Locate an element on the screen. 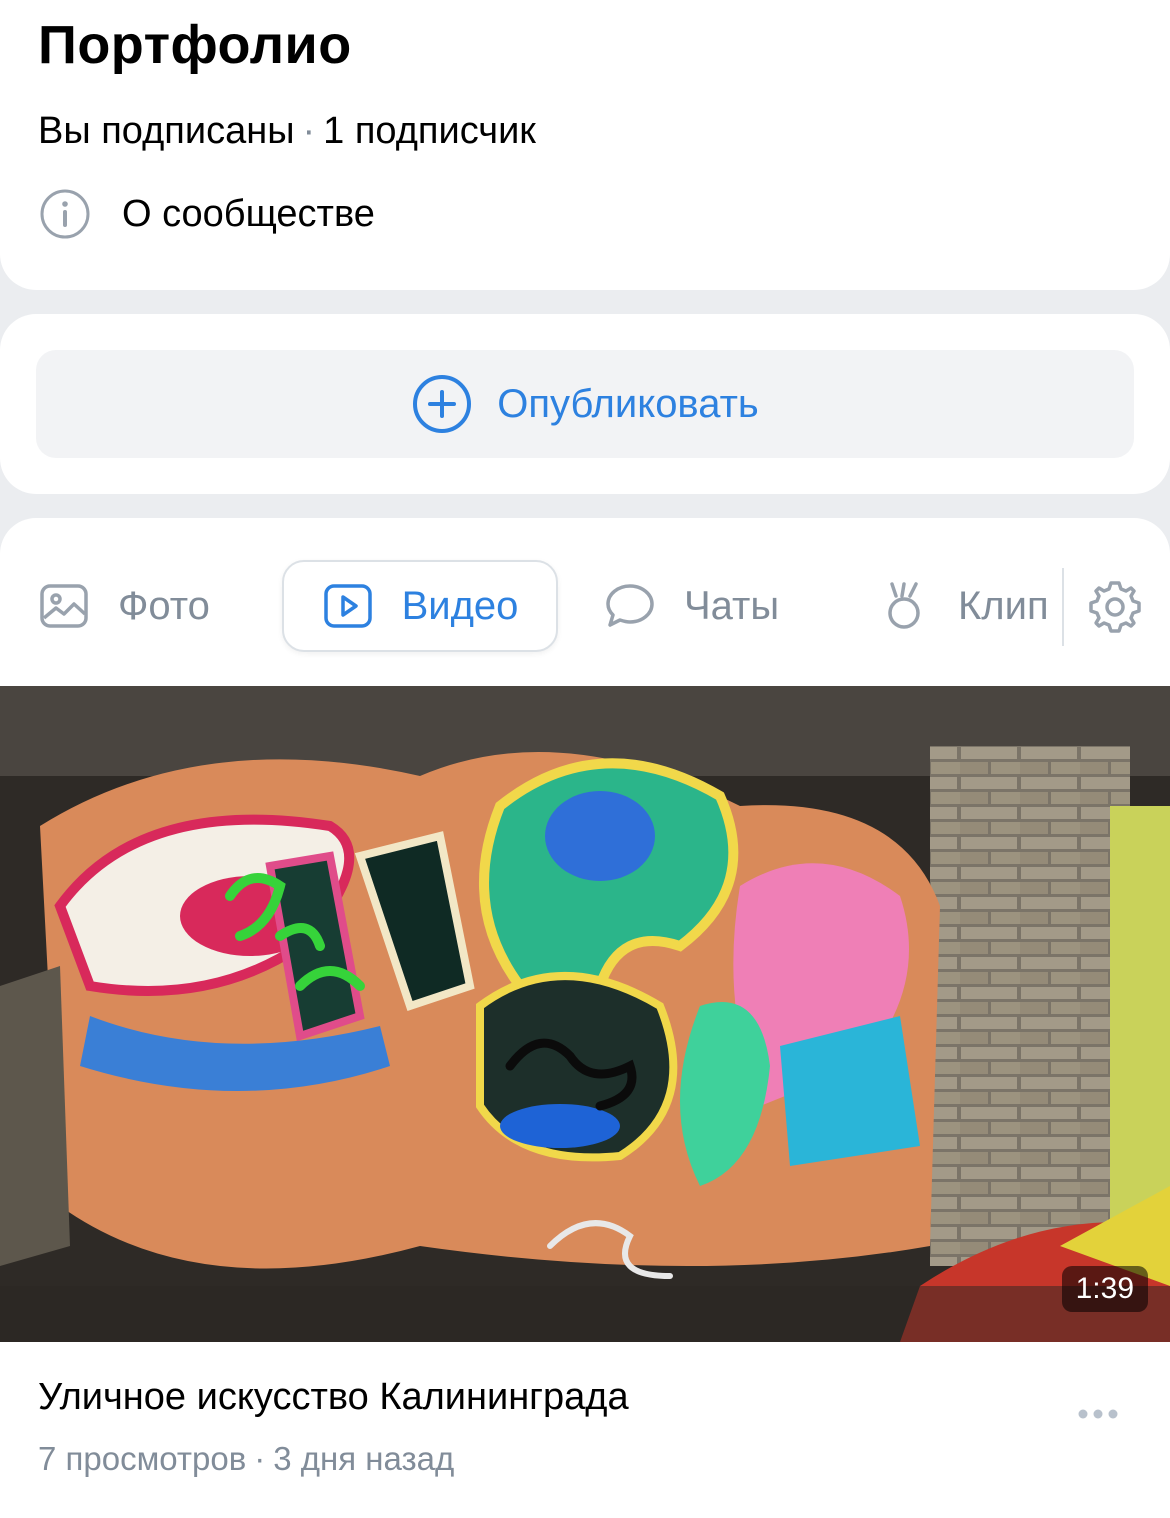 This screenshot has width=1170, height=1518. subscribers-label: подписчик is located at coordinates (445, 131).